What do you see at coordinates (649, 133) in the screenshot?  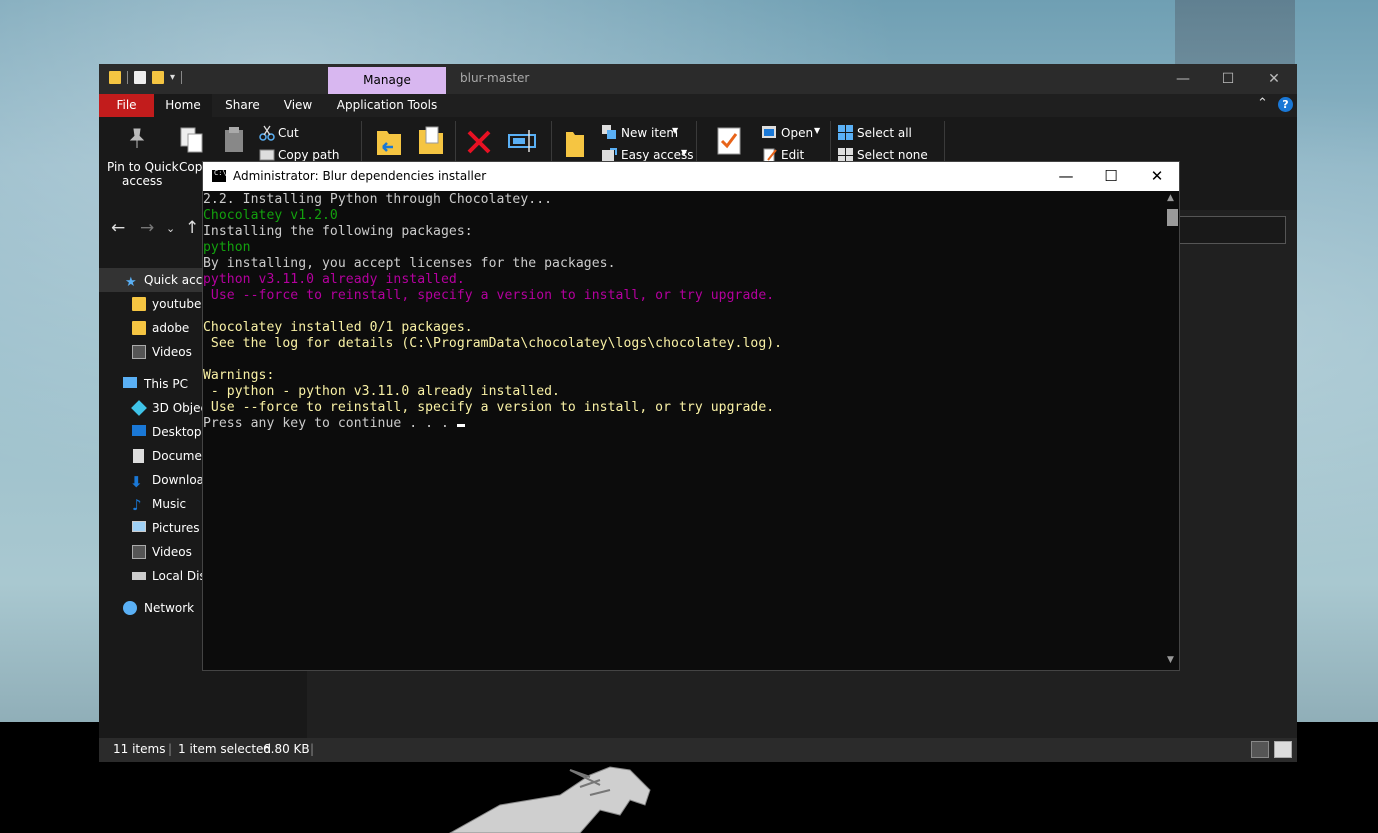 I see `new-item-label: New item` at bounding box center [649, 133].